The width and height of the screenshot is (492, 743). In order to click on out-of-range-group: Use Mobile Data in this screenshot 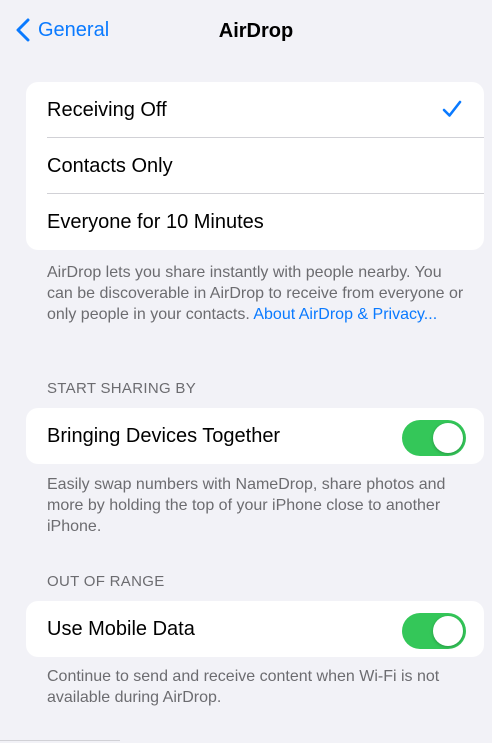, I will do `click(255, 629)`.